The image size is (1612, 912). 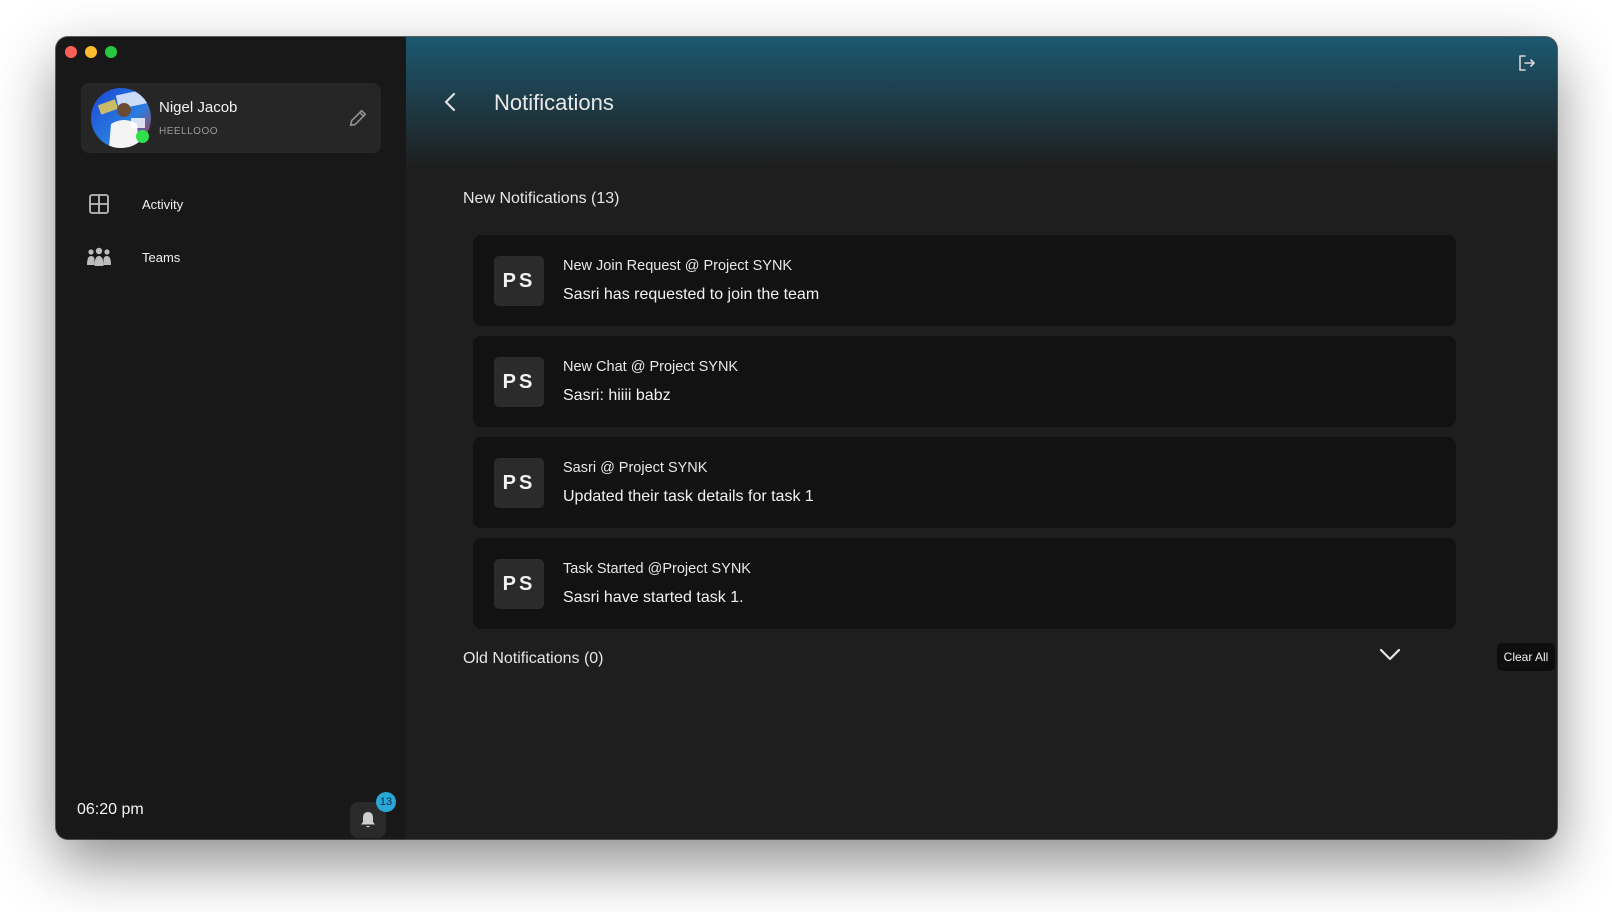 I want to click on logout-icon, so click(x=1527, y=63).